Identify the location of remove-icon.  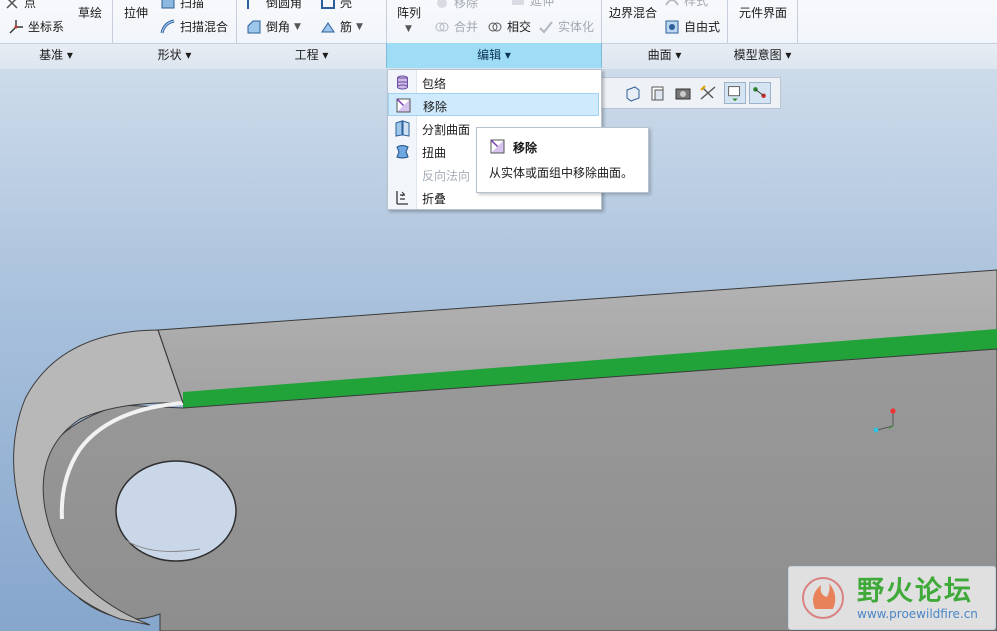
(442, 4).